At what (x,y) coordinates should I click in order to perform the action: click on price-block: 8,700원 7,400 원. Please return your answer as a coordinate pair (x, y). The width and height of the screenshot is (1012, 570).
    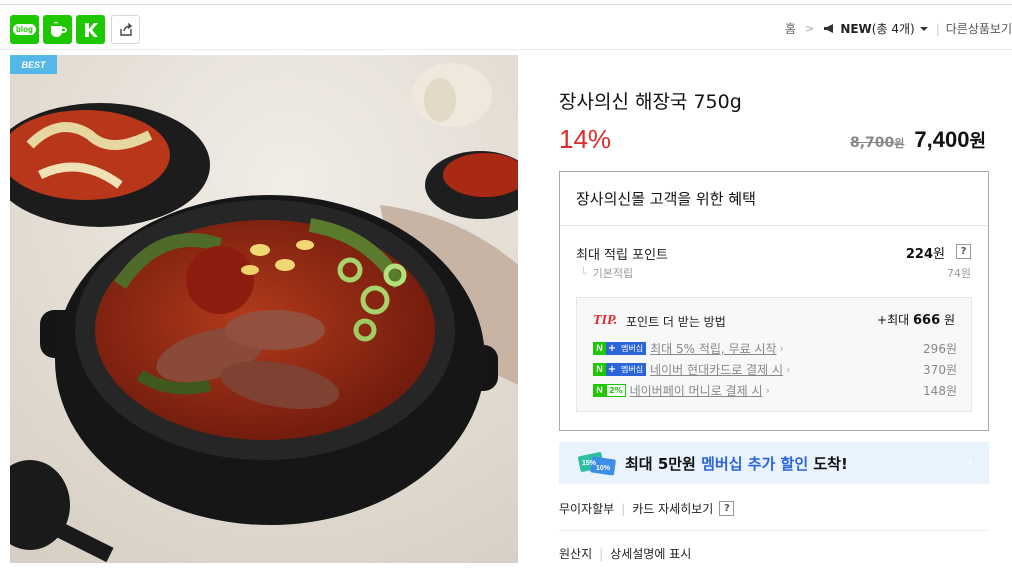
    Looking at the image, I should click on (918, 140).